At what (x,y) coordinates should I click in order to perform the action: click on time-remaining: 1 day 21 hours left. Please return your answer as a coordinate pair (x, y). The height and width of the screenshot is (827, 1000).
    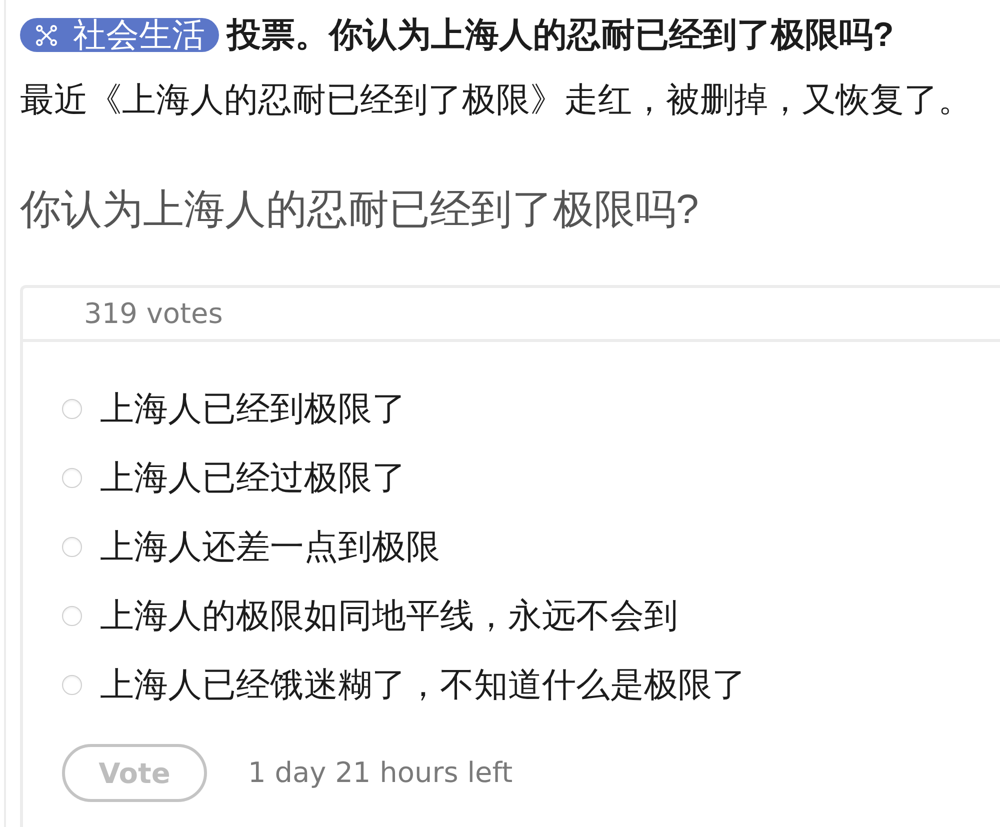
    Looking at the image, I should click on (380, 773).